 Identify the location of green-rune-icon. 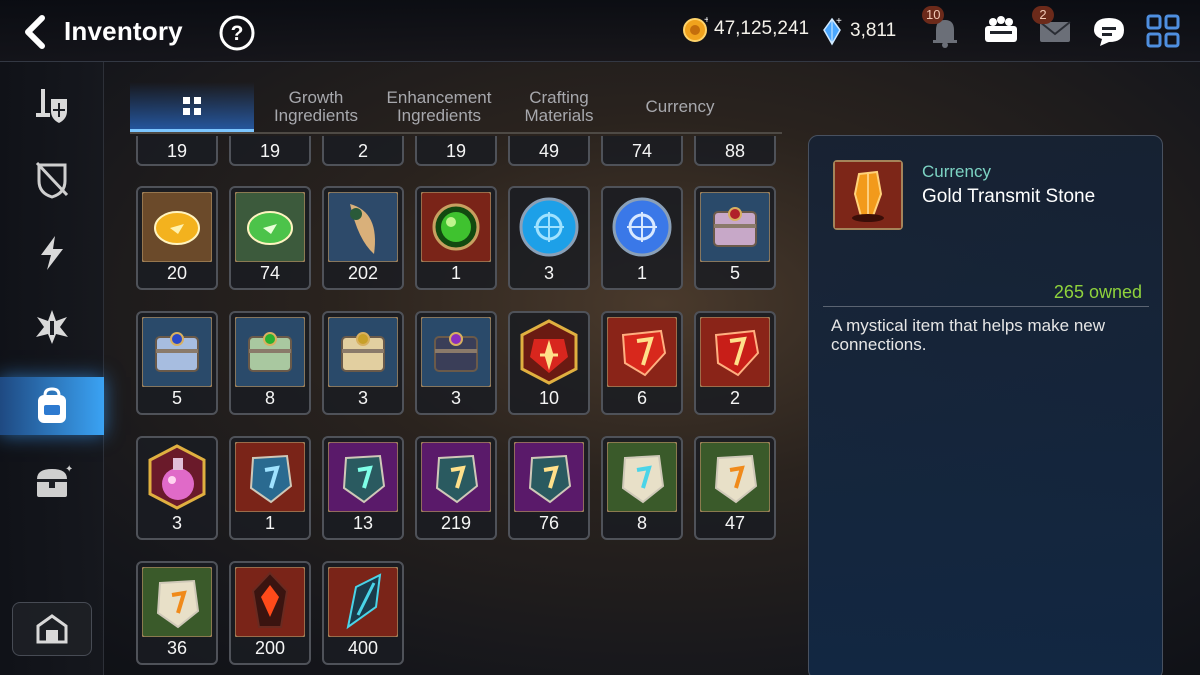
(270, 227).